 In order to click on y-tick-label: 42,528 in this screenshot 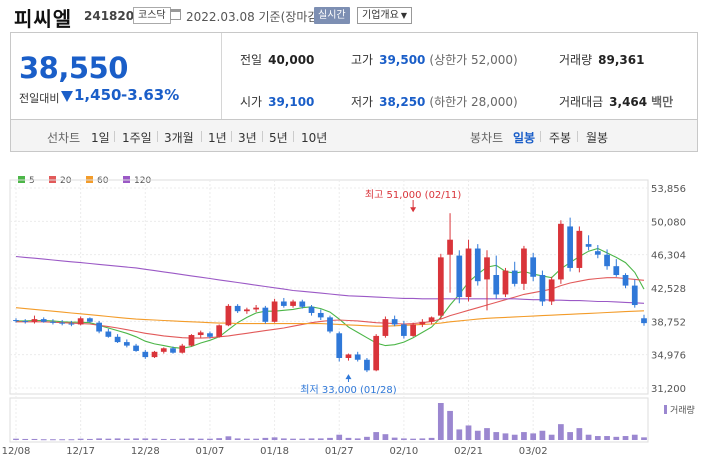, I will do `click(668, 289)`.